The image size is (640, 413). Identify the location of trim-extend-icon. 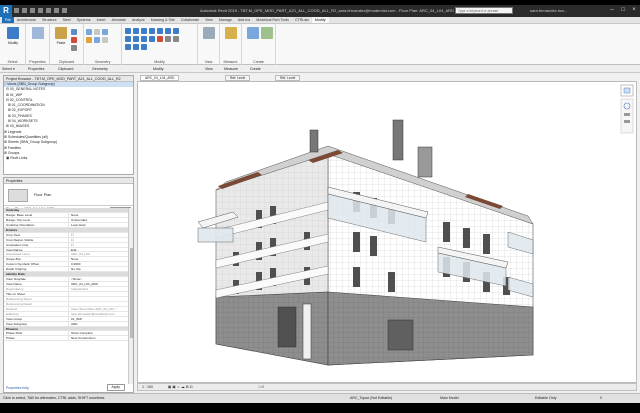
(128, 47).